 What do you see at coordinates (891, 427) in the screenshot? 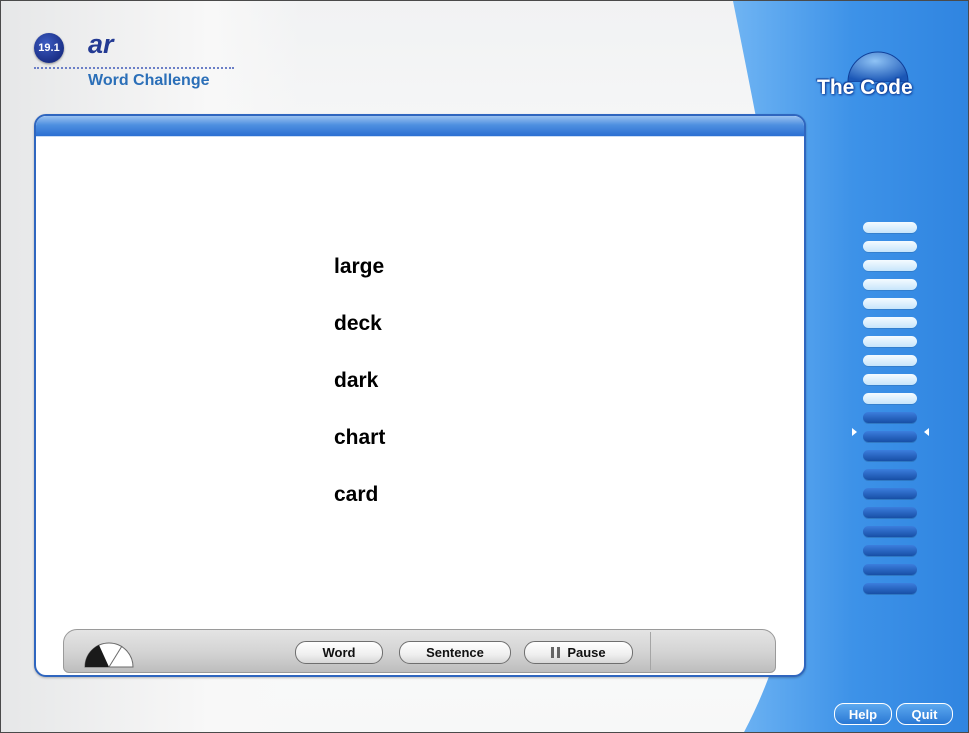
I see `progress-meter` at bounding box center [891, 427].